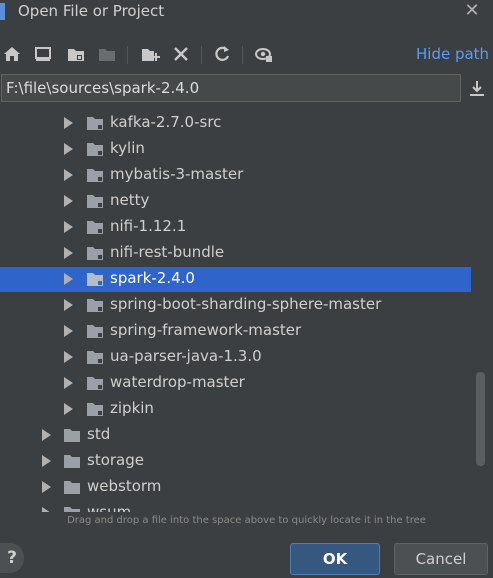 The height and width of the screenshot is (578, 493). I want to click on download-icon, so click(477, 89).